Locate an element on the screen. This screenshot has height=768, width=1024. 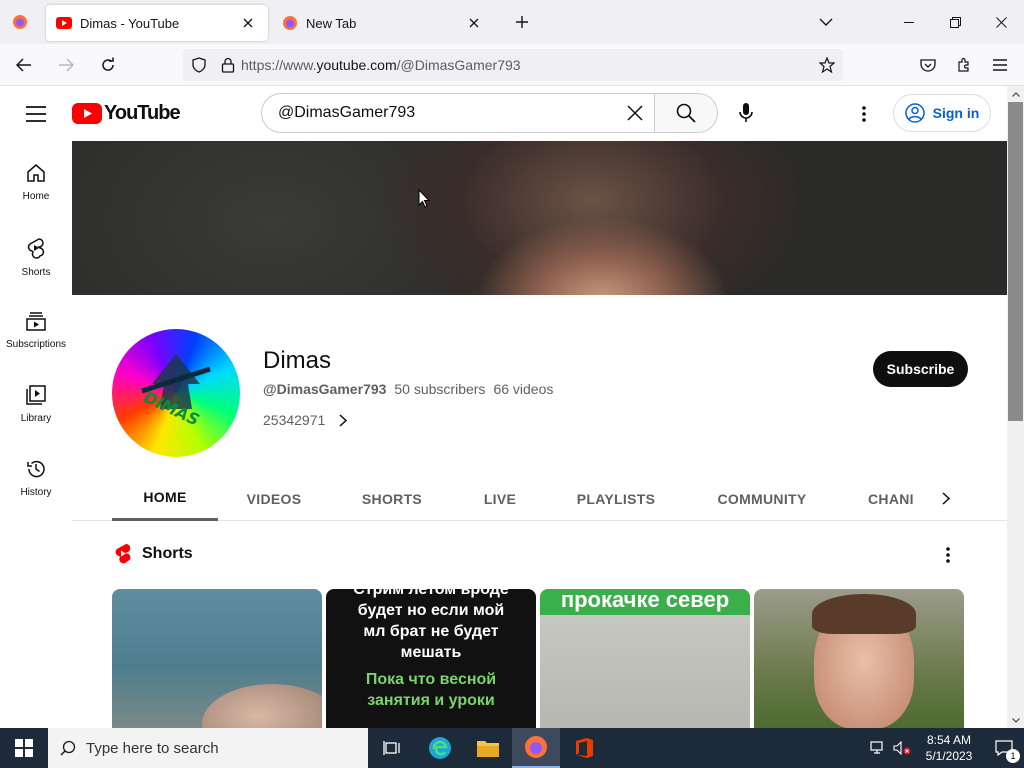
sign-in-label: Sign in is located at coordinates (956, 113).